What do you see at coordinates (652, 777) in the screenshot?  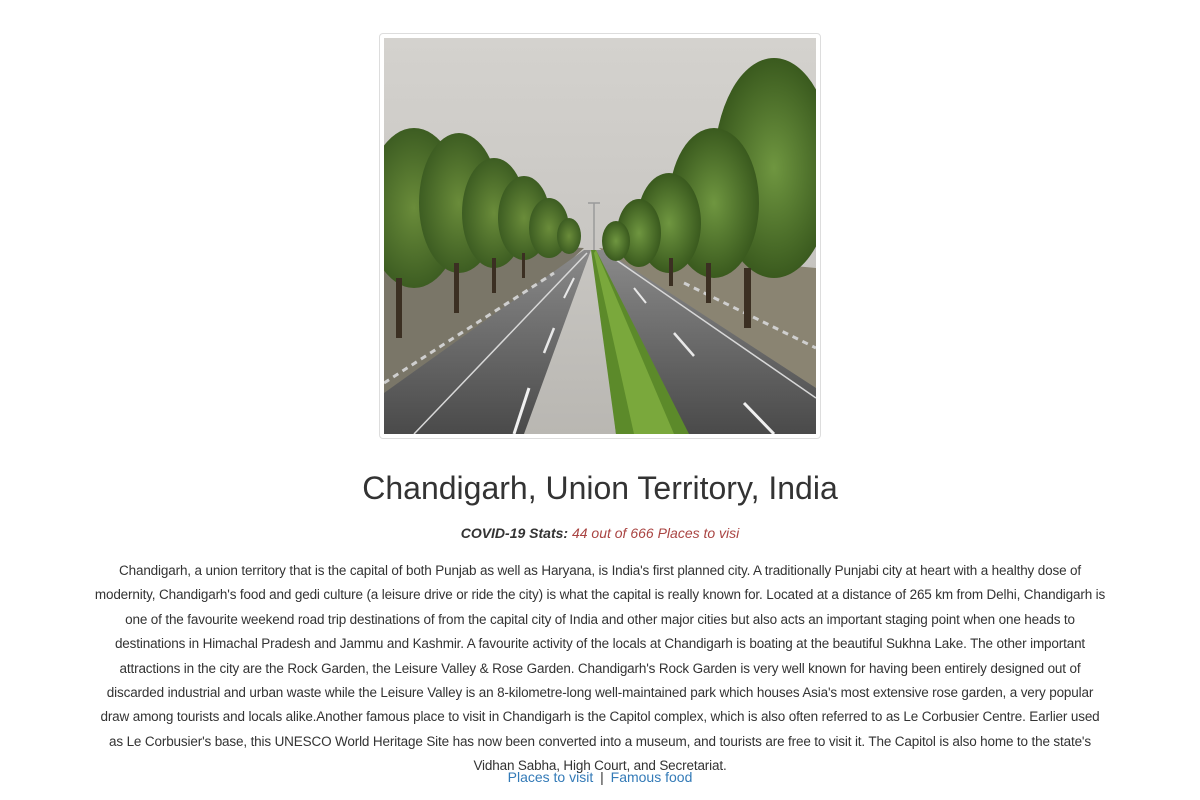 I see `famous-food-link: Famous food` at bounding box center [652, 777].